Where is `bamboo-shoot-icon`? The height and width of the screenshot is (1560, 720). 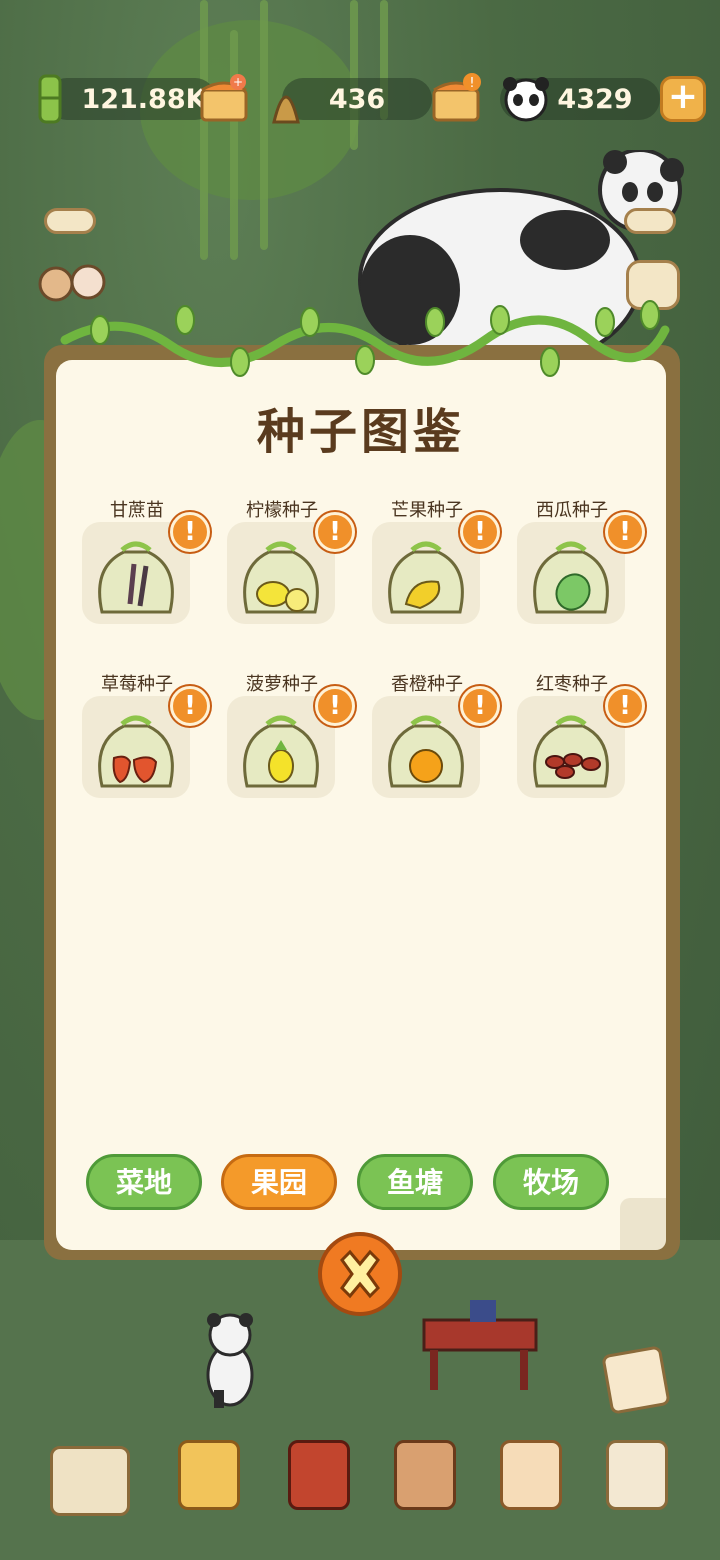
bamboo-shoot-icon is located at coordinates (286, 109).